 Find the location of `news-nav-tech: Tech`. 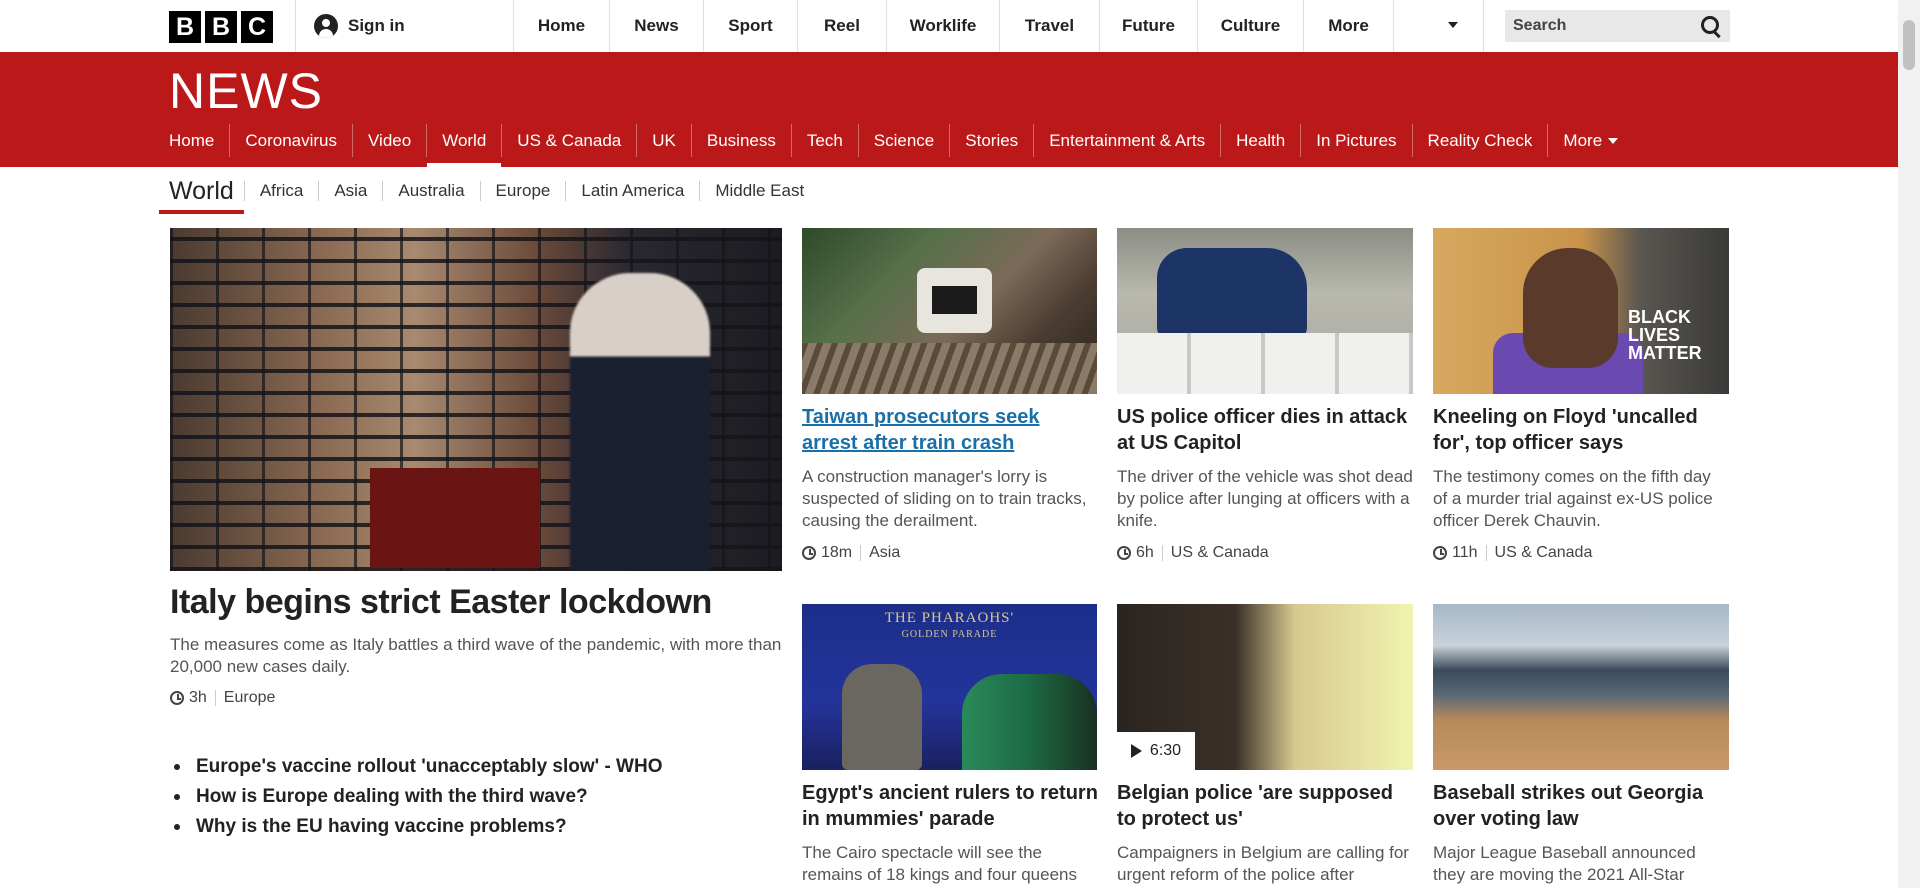

news-nav-tech: Tech is located at coordinates (824, 140).